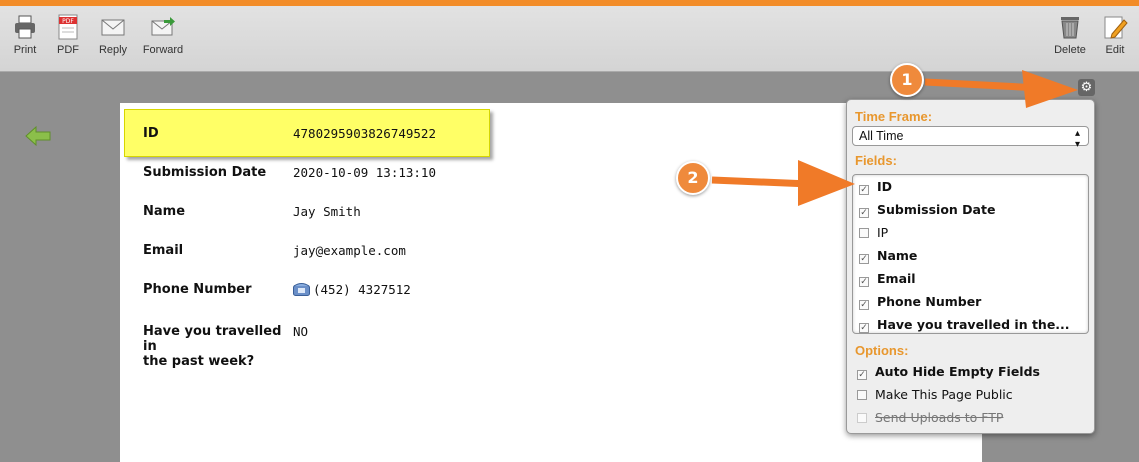 This screenshot has width=1139, height=462. I want to click on updown-arrows-icon: ▴ ▾, so click(1077, 139).